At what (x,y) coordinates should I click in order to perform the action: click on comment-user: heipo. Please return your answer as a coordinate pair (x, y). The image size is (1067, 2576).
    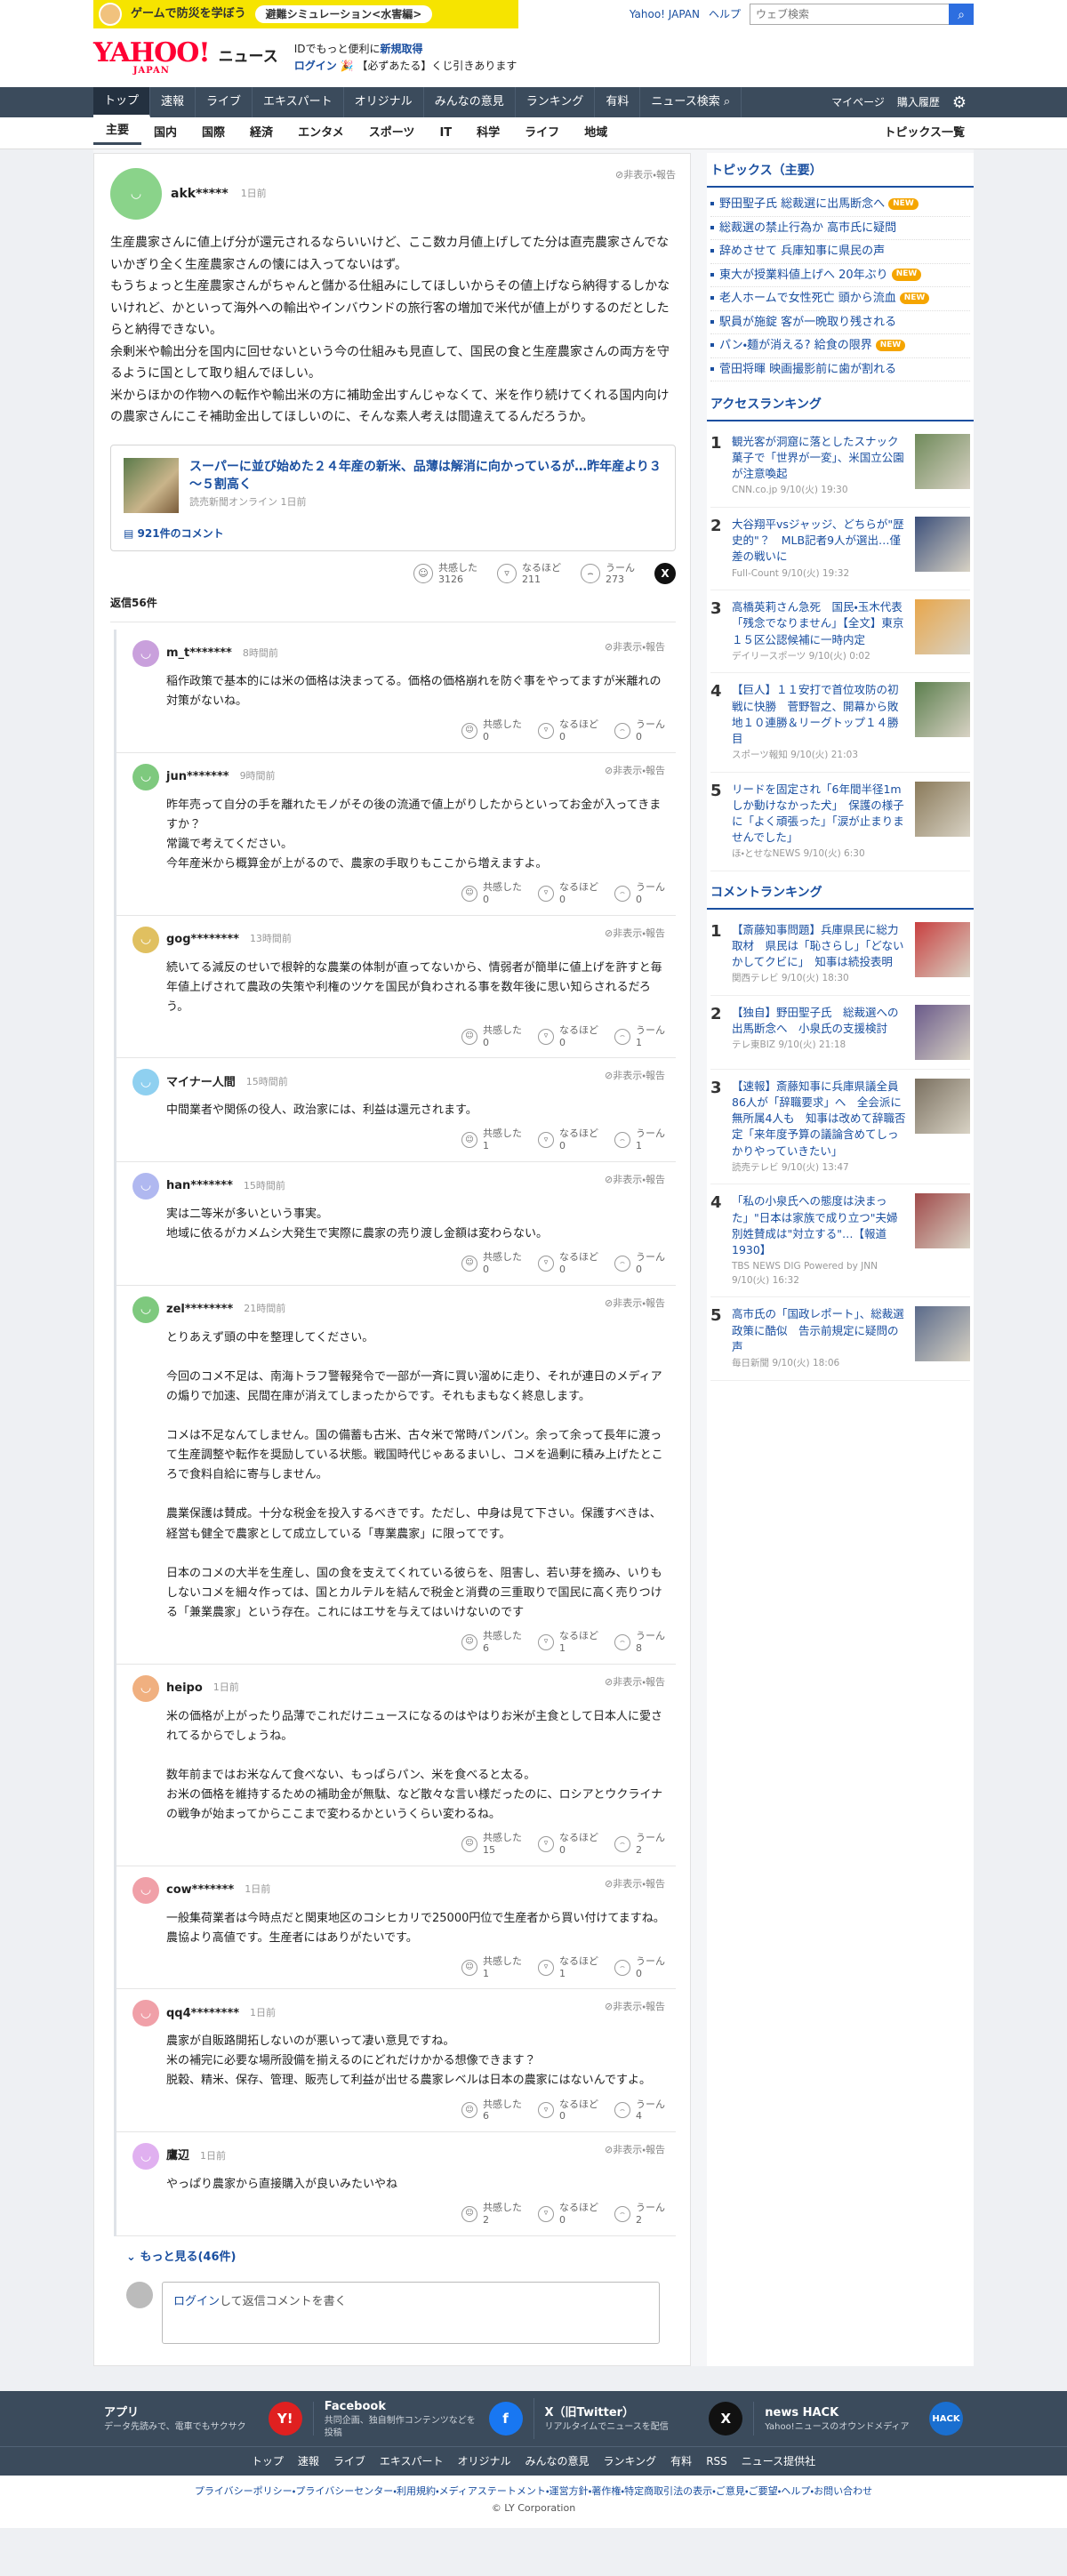
    Looking at the image, I should click on (185, 1688).